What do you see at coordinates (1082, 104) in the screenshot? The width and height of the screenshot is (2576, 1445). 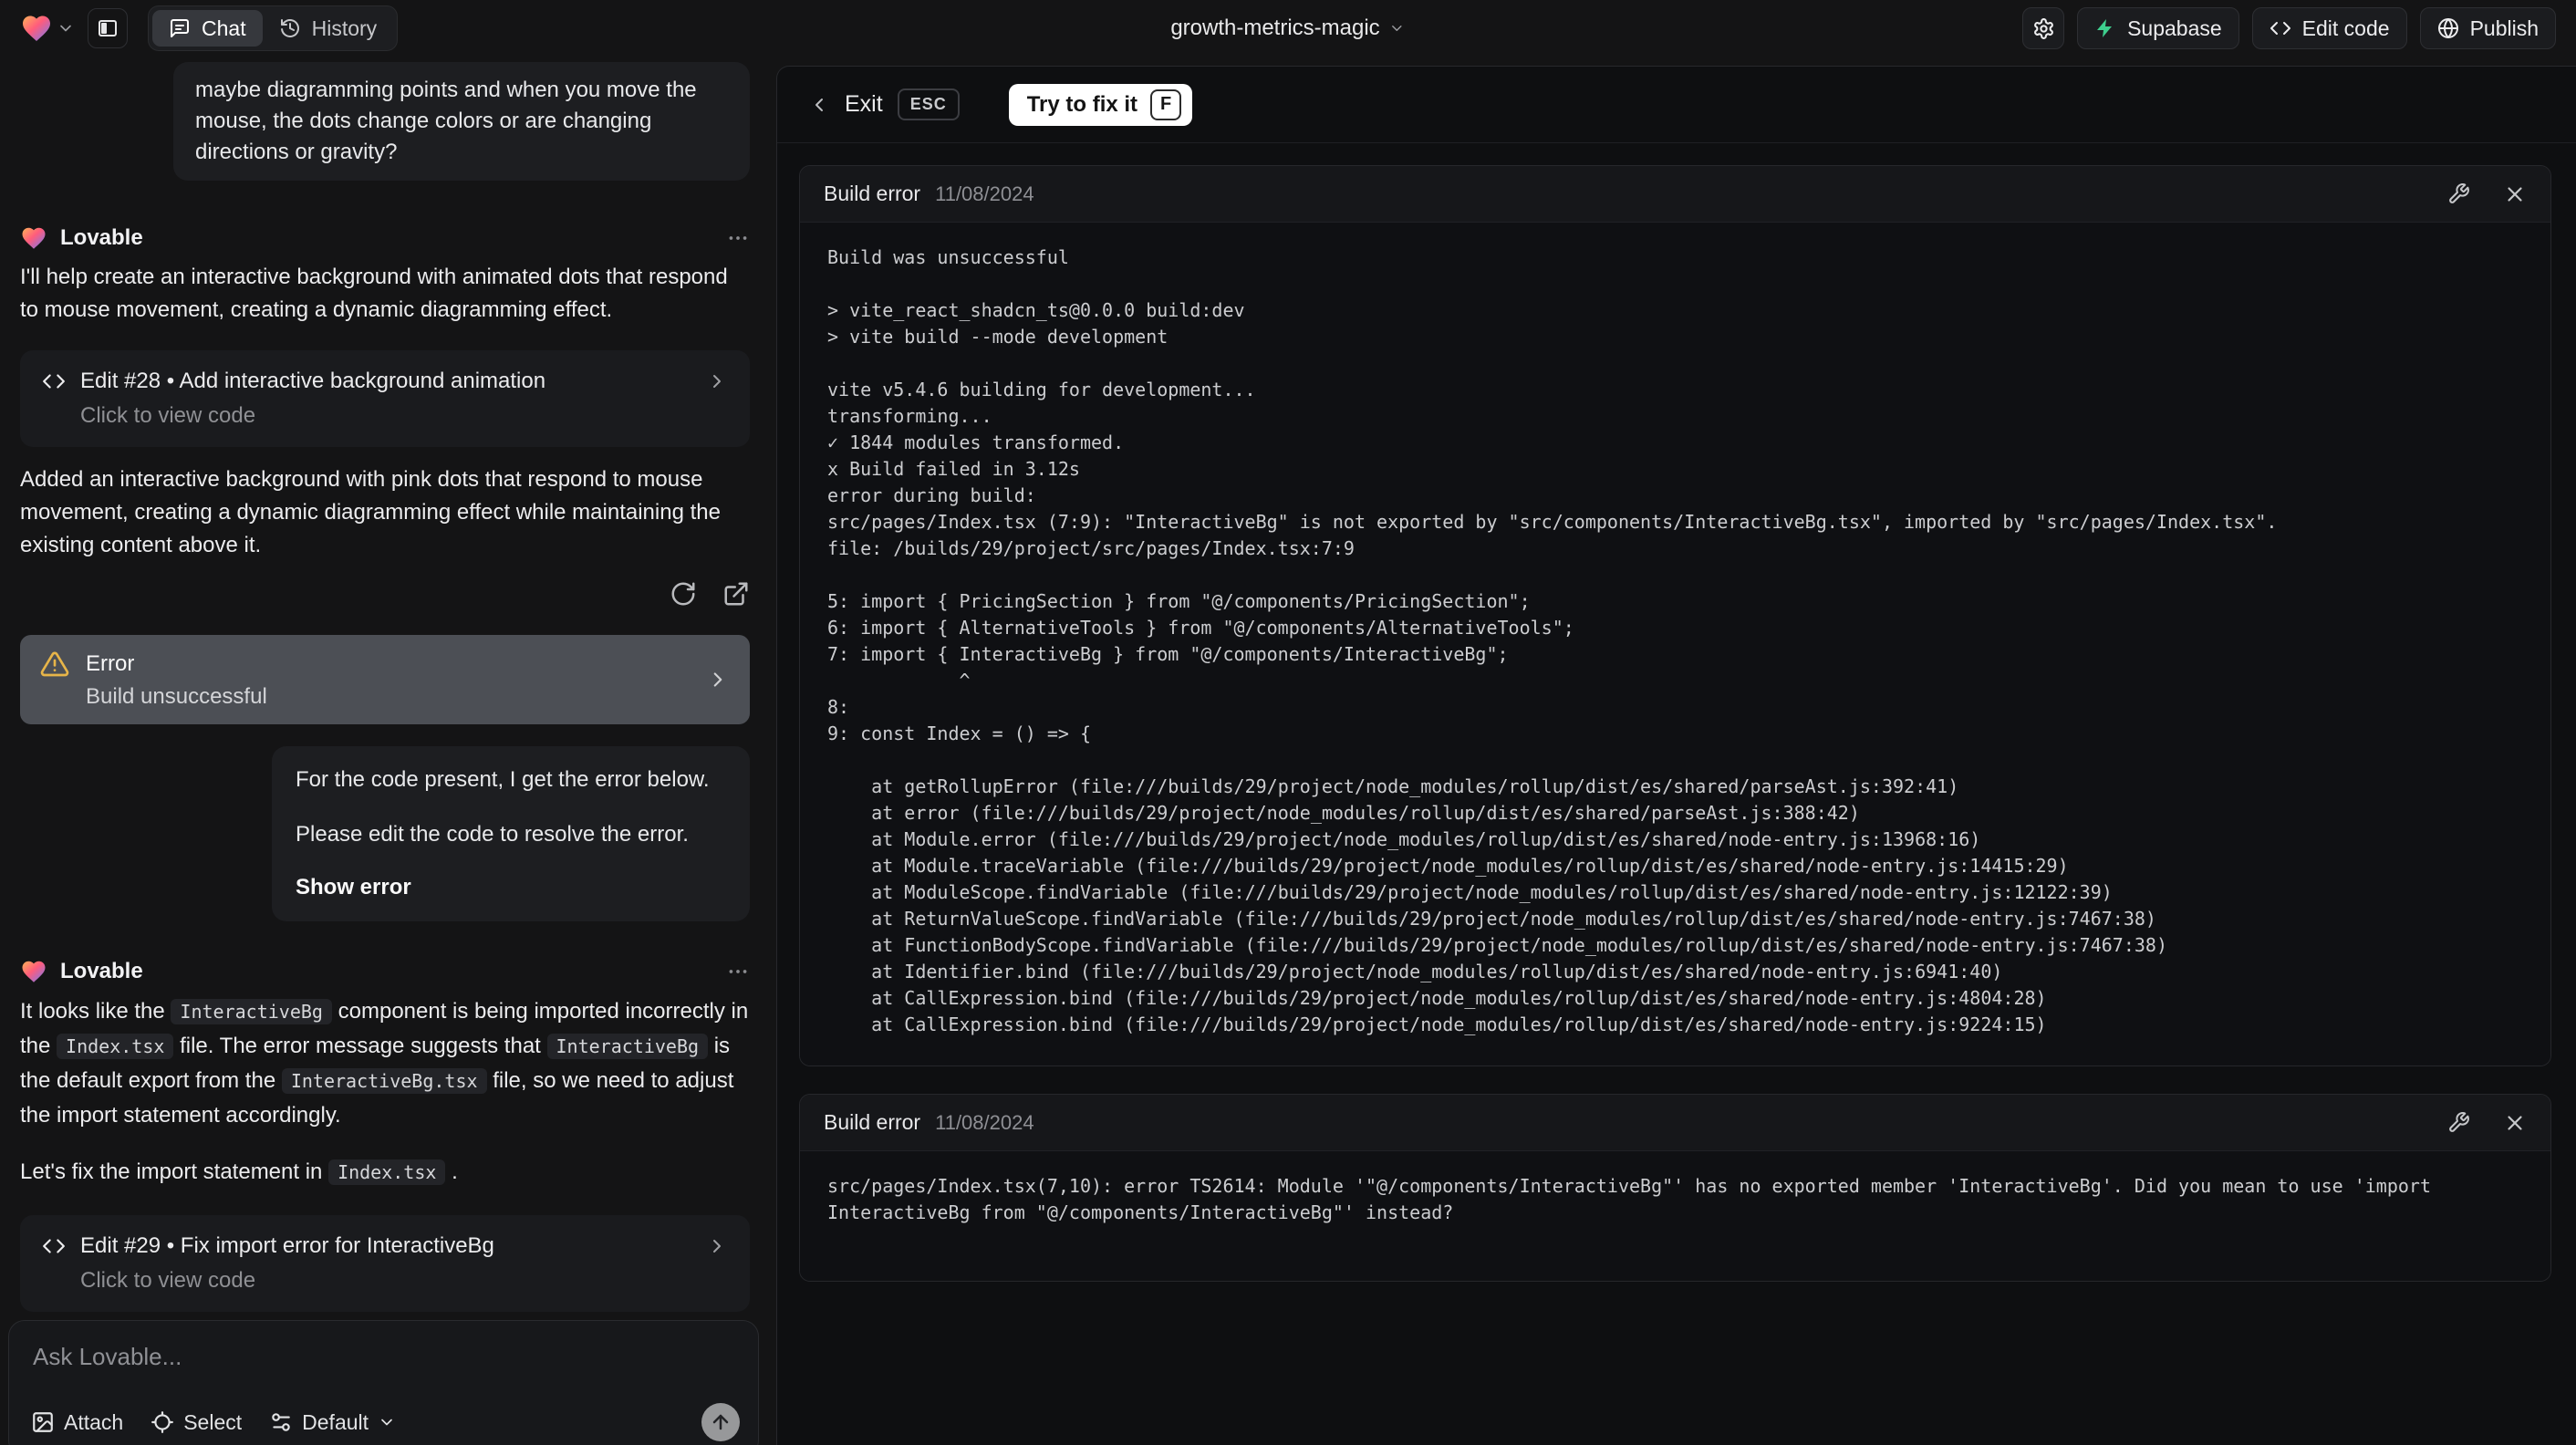 I see `try-to-fix-label: Try to fix it` at bounding box center [1082, 104].